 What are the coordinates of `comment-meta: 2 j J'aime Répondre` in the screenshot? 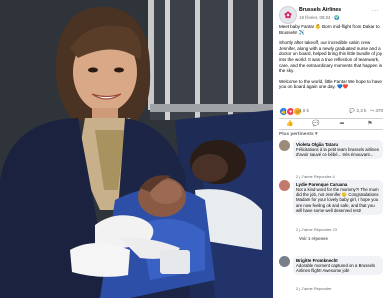 It's located at (313, 288).